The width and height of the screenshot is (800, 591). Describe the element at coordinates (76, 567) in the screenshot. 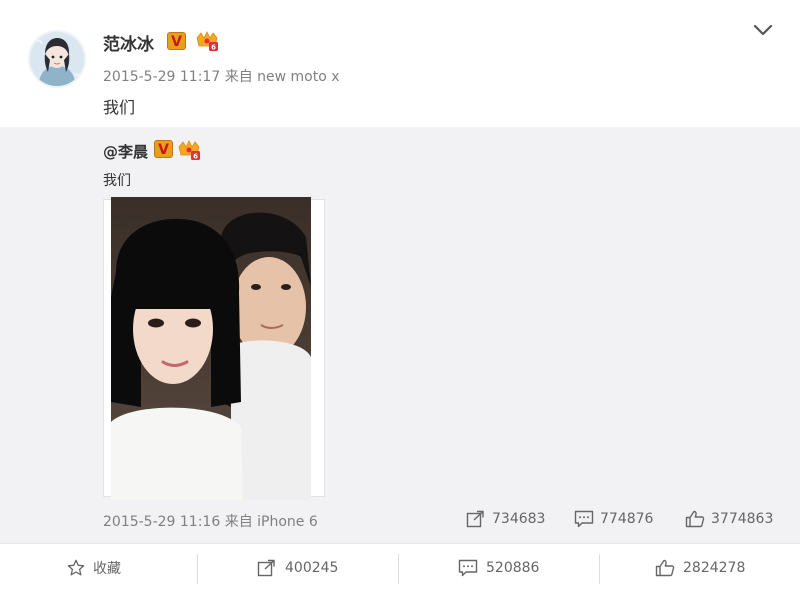

I see `star-icon` at that location.